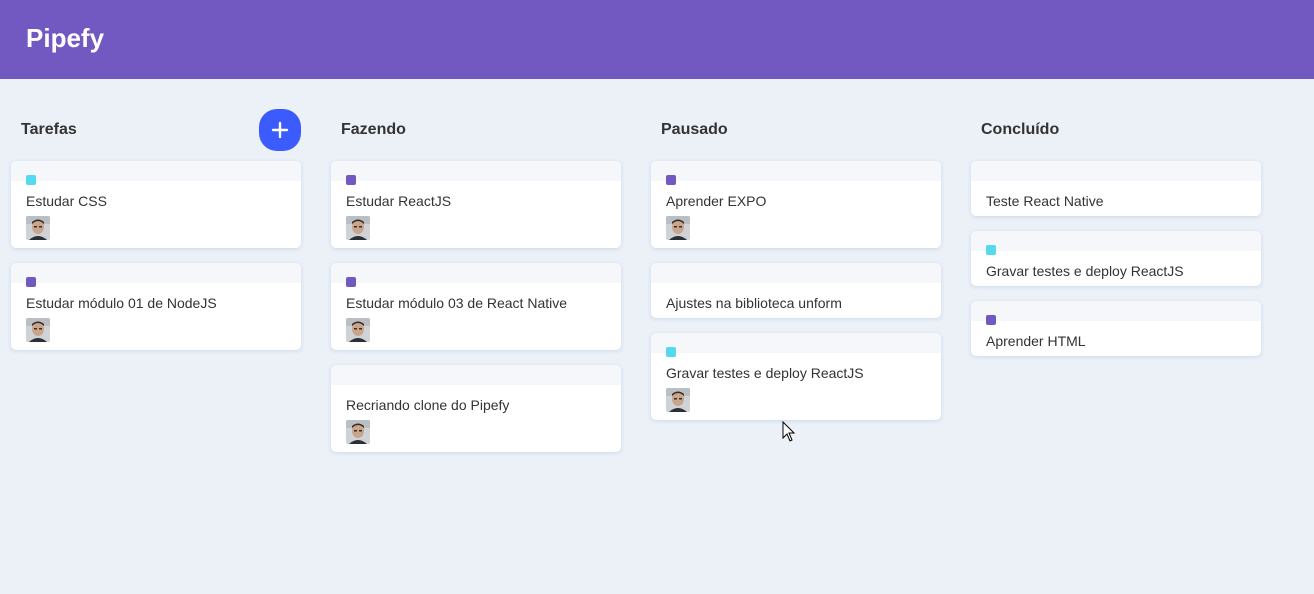 Image resolution: width=1314 pixels, height=594 pixels. Describe the element at coordinates (457, 303) in the screenshot. I see `card-content: Estudar módulo 03 de React Native` at that location.